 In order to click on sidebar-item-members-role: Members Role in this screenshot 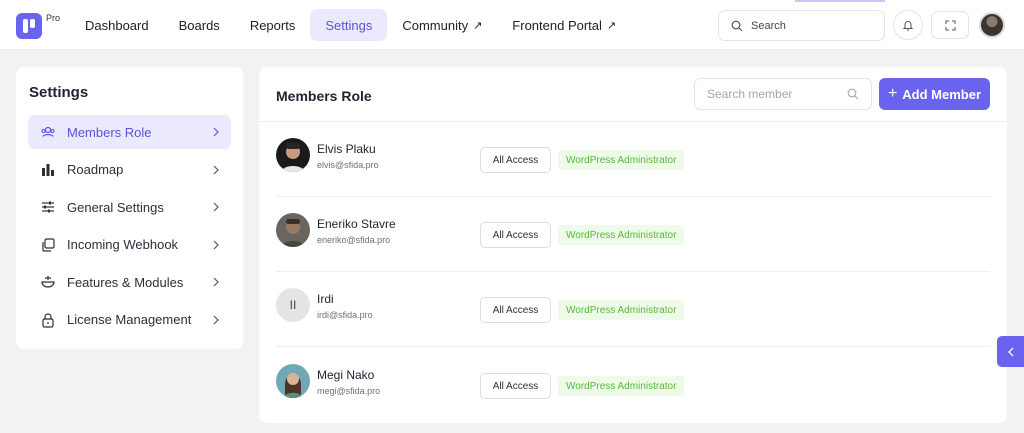, I will do `click(129, 132)`.